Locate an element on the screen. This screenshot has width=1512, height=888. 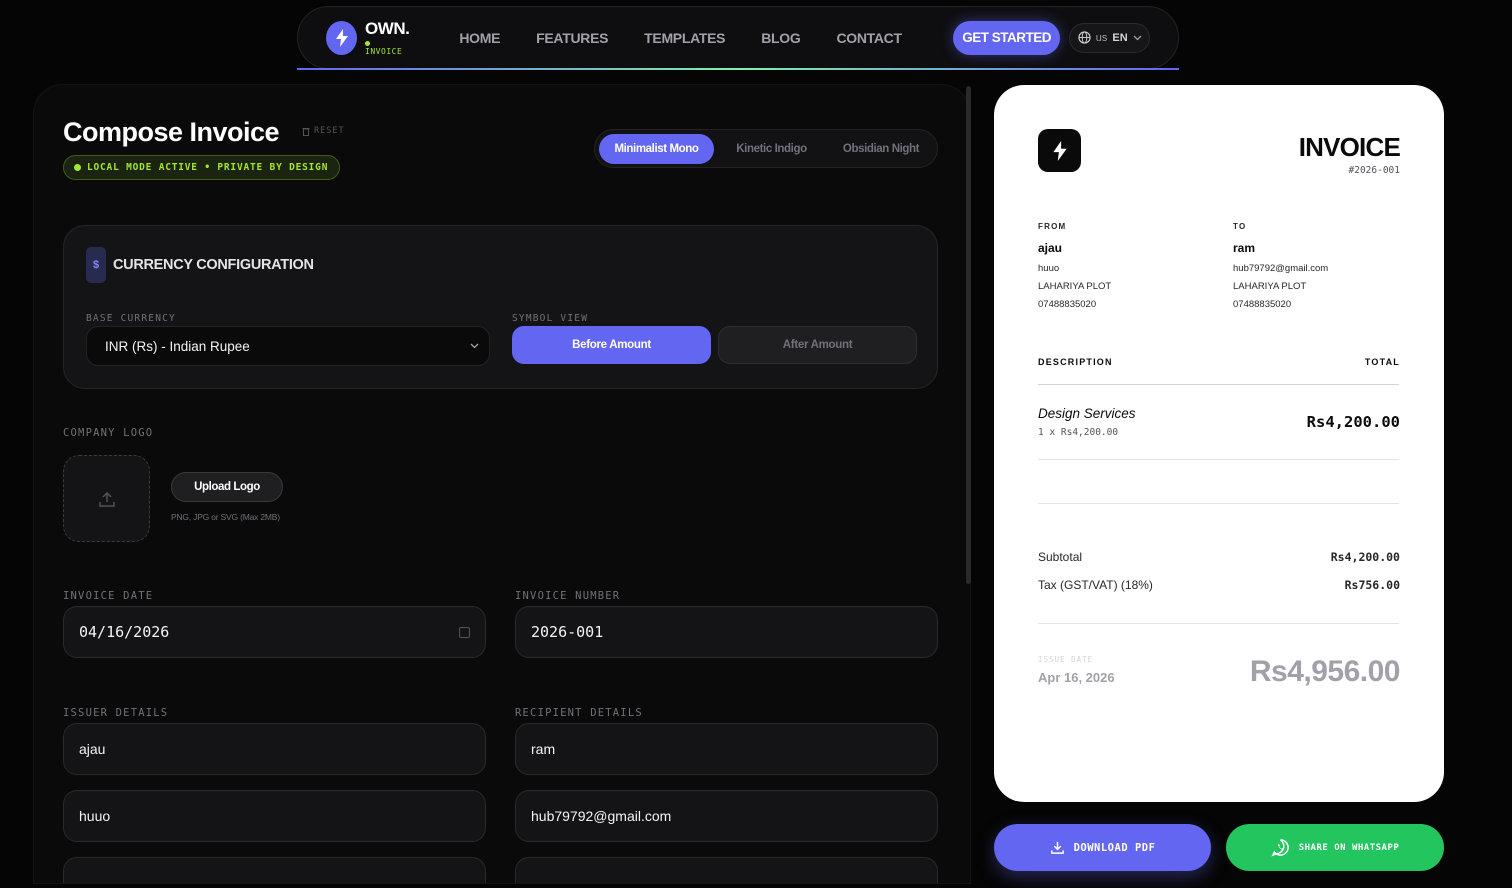
upload-hint: PNG, JPG or SVG (Max 2MB) is located at coordinates (225, 517).